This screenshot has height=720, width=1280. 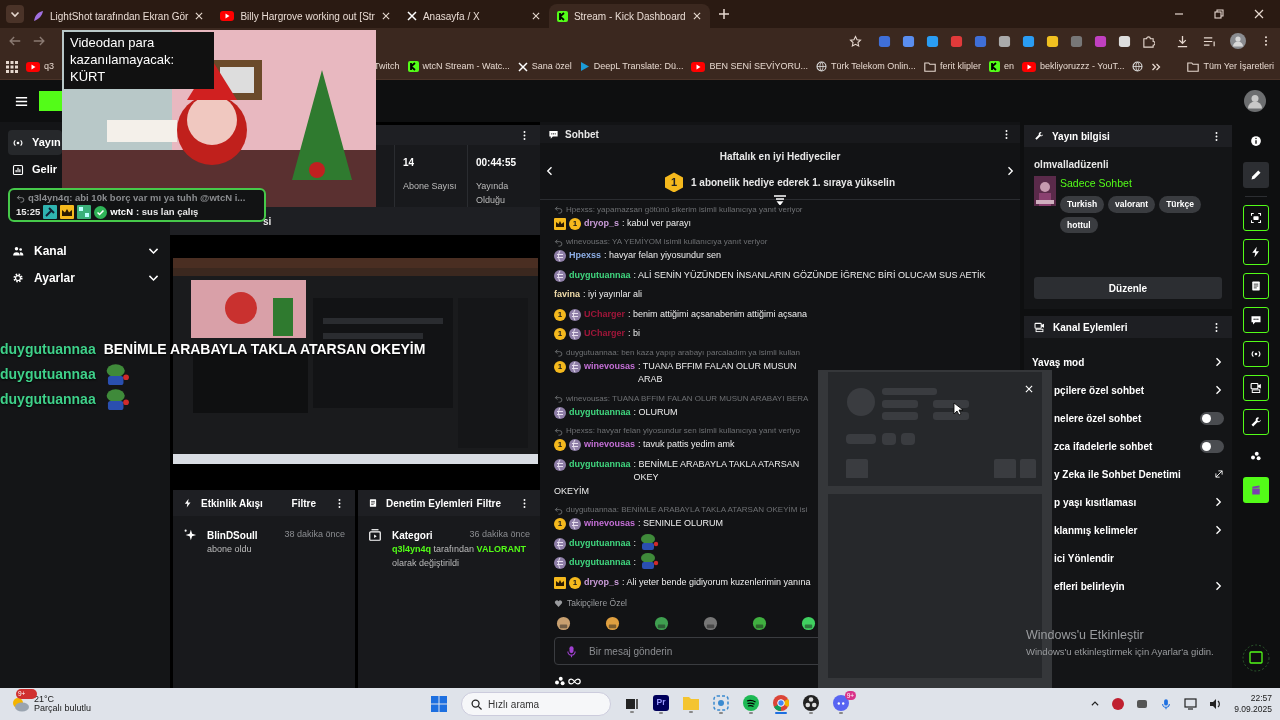 I want to click on chrome-icon, so click(x=781, y=702).